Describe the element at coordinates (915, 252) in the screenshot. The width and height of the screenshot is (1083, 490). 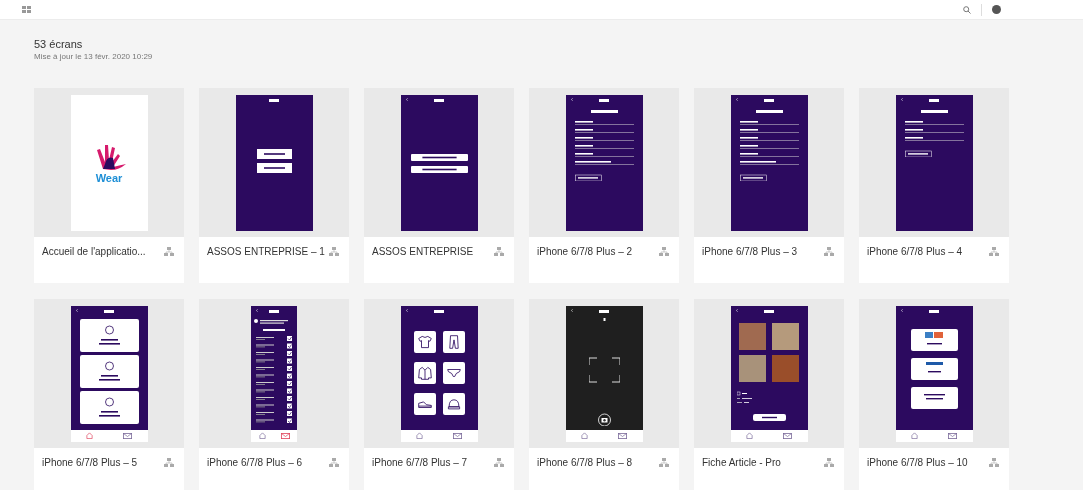
I see `screen-name: iPhone 6/7/8 Plus – 4` at that location.